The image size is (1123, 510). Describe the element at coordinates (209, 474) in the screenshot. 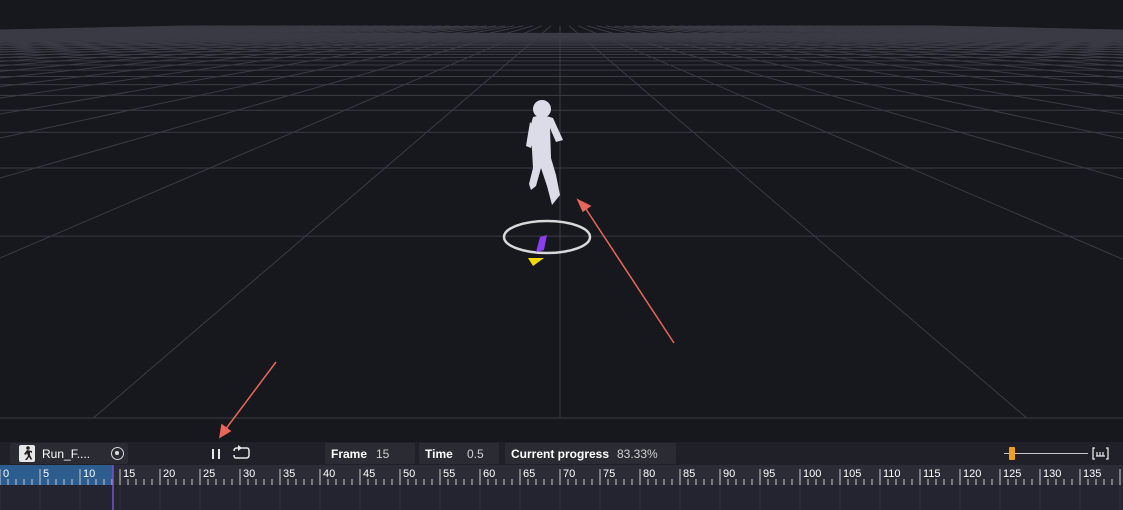

I see `ruler-label: 25` at that location.